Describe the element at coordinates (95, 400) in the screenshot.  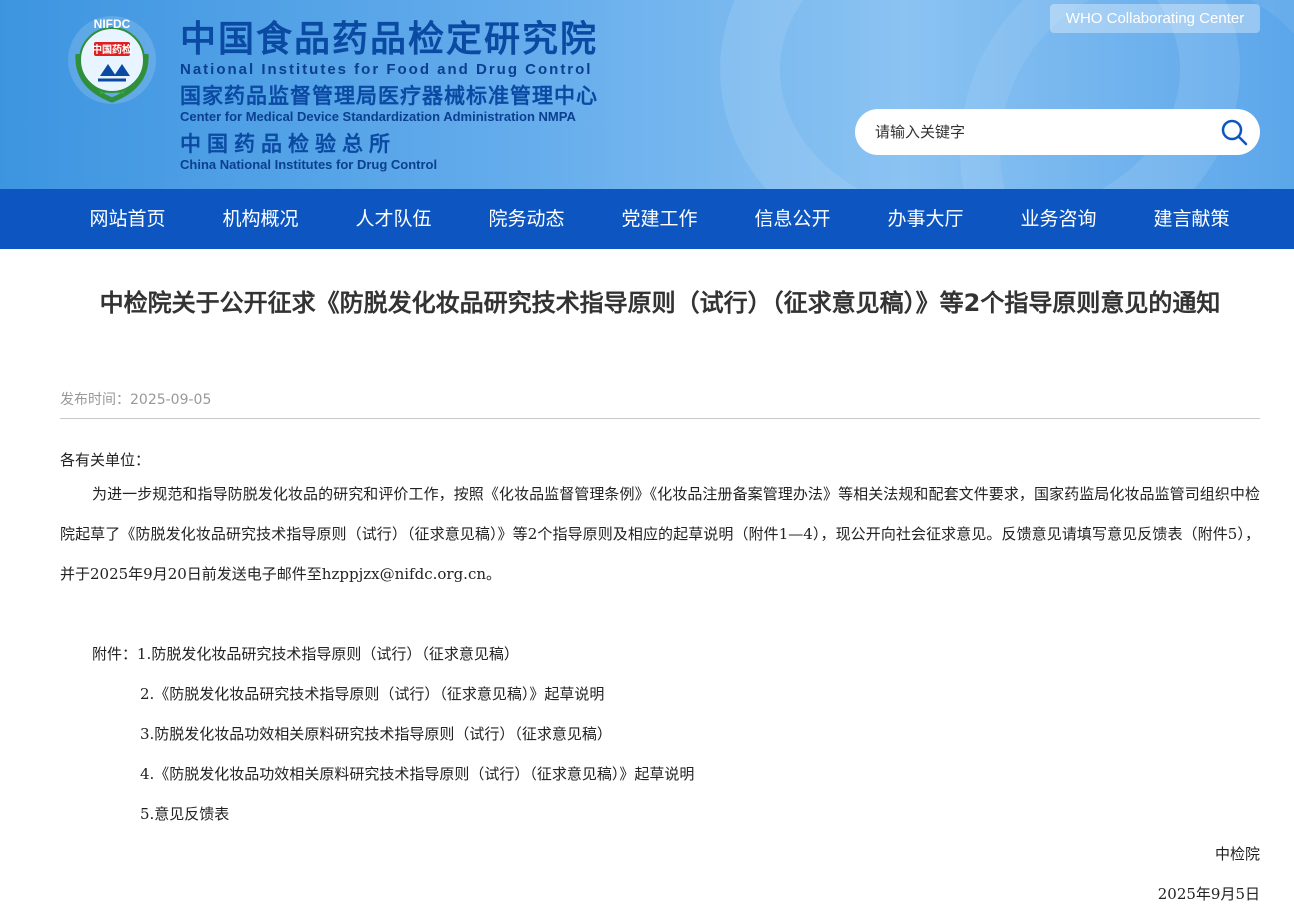
I see `publish-label: 发布时间：` at that location.